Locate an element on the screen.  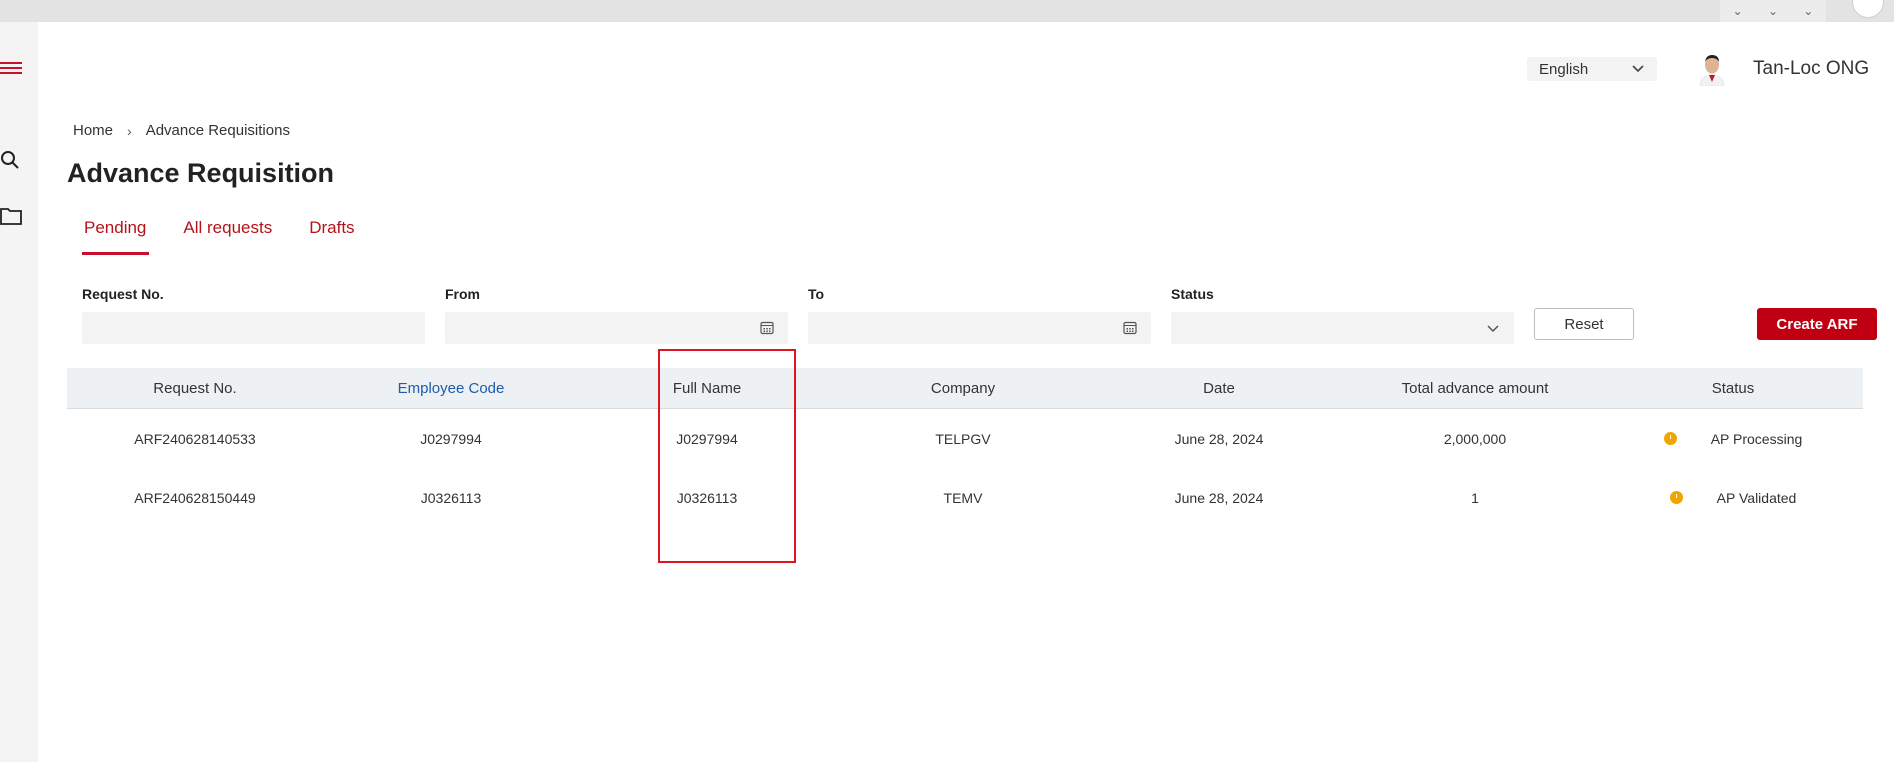
to-date-input is located at coordinates (979, 328).